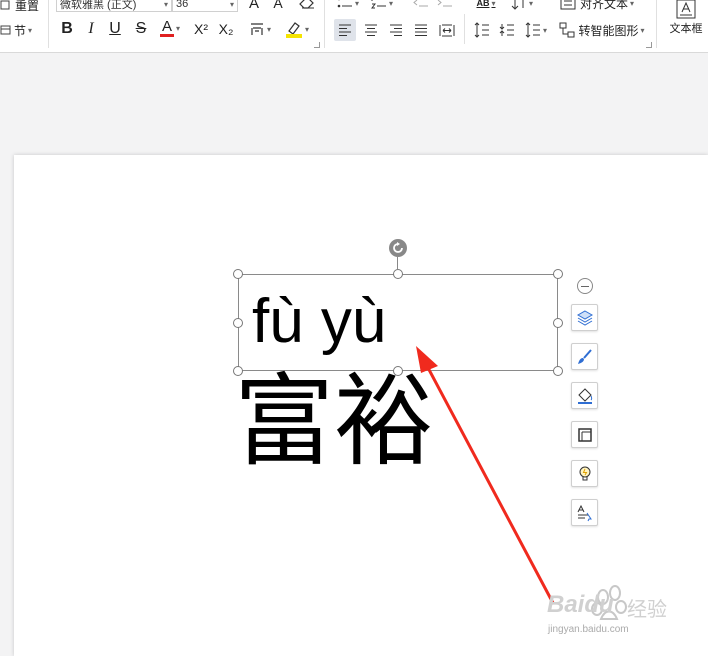  I want to click on annotation-arrow, so click(485, 475).